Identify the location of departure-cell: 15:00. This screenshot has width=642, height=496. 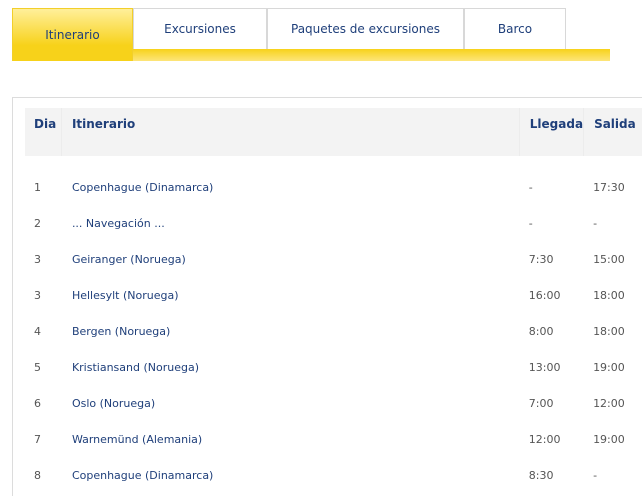
(609, 259).